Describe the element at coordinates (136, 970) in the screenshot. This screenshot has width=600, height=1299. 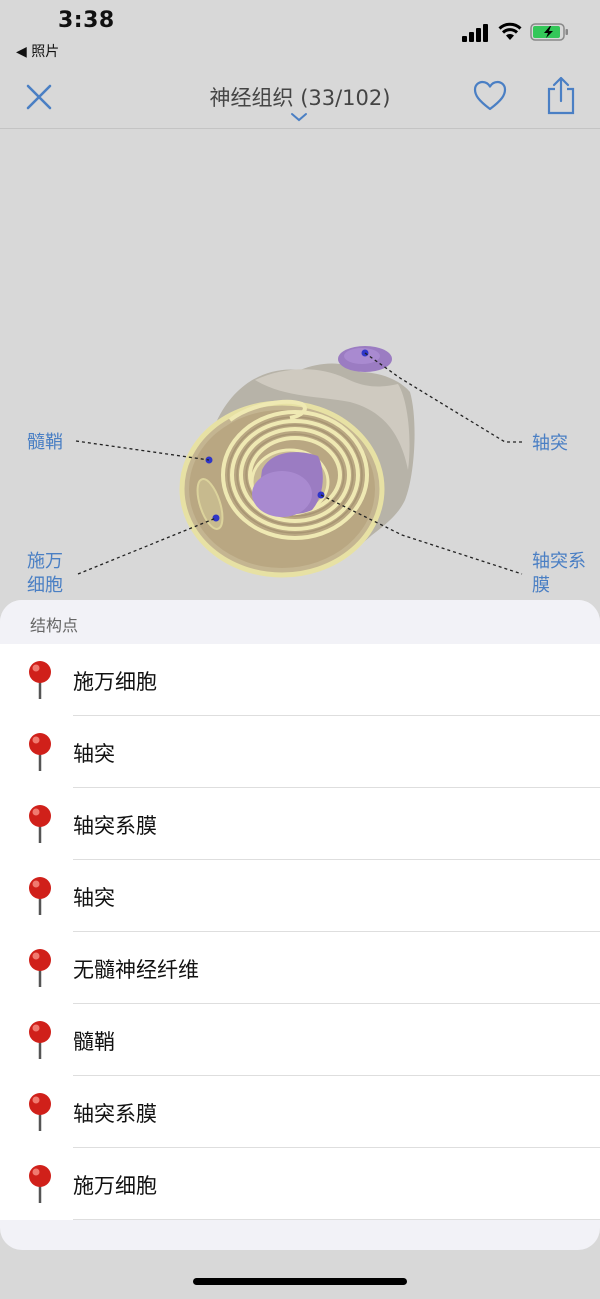
I see `list-item-label: 无髓神经纤维` at that location.